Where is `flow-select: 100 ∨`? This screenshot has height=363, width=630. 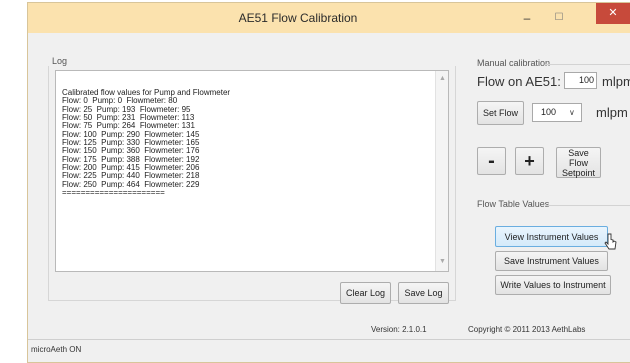 flow-select: 100 ∨ is located at coordinates (557, 112).